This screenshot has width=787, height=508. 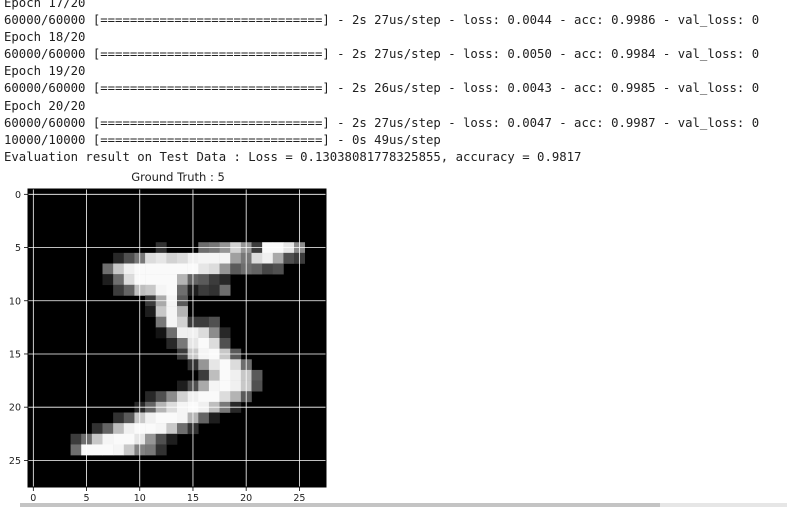 I want to click on y-tick-label: 15, so click(x=15, y=354).